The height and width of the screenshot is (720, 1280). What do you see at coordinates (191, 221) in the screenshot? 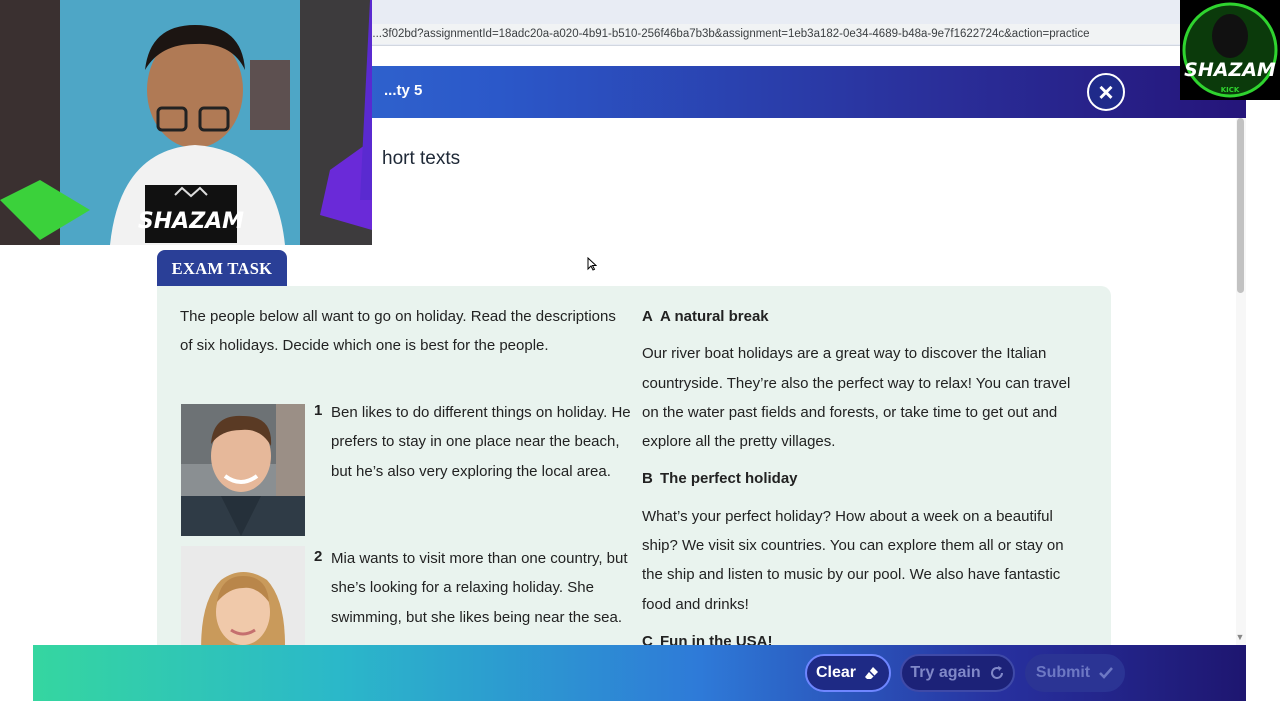
I see `webcam-logo-text: SHAZAM` at bounding box center [191, 221].